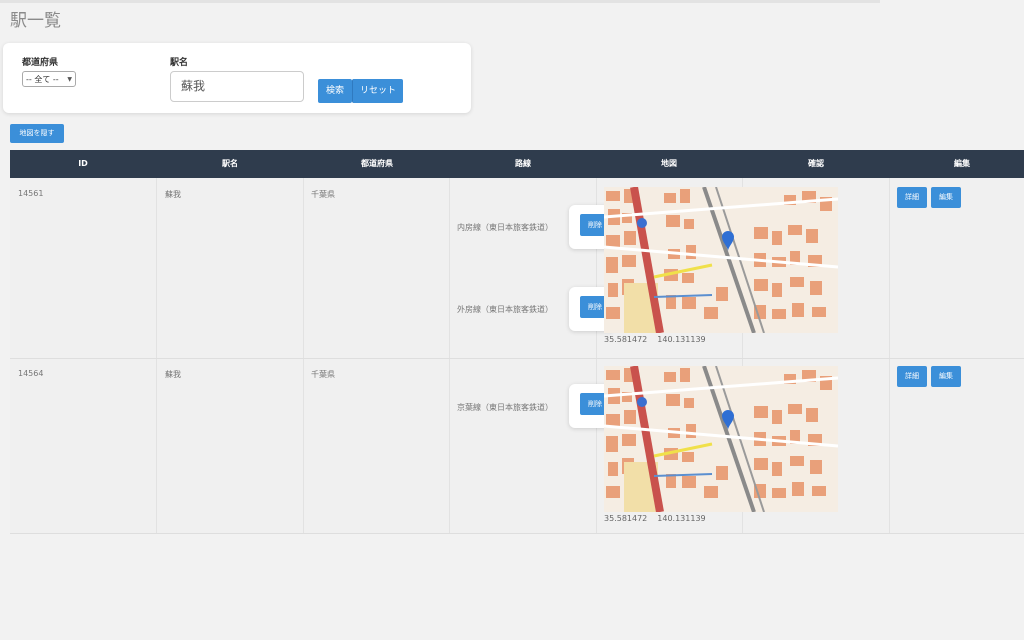 The width and height of the screenshot is (1024, 640). I want to click on line-name: 外房線（東日本旅客鉄道）, so click(505, 309).